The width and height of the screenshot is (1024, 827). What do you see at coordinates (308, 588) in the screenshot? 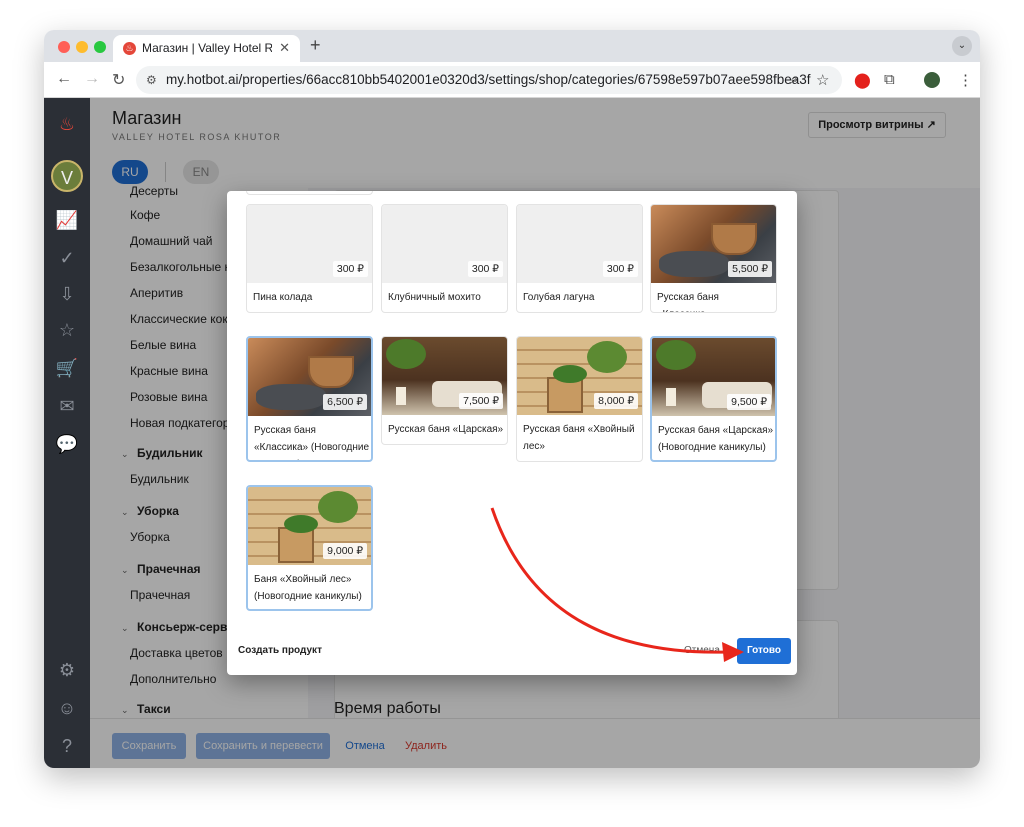
I see `product-name: Баня «Хвойный лес» (Новогодние каникулы)` at bounding box center [308, 588].